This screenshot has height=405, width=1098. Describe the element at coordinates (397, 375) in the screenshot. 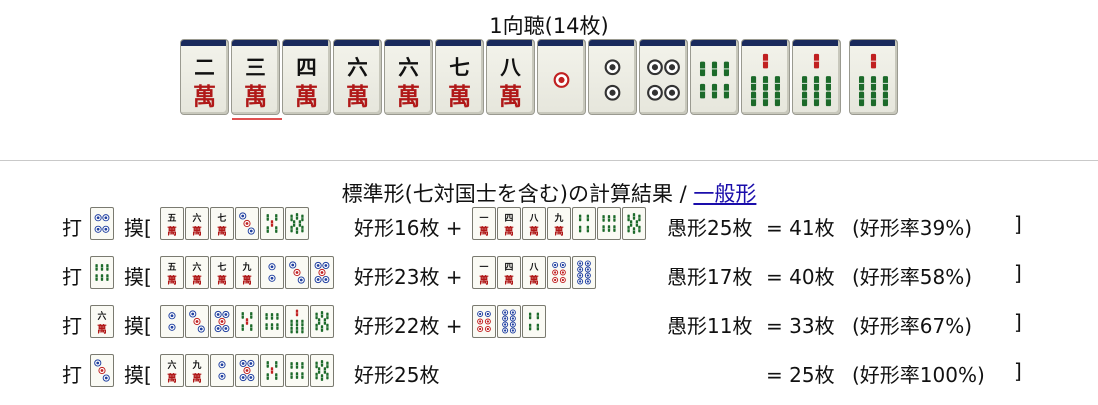

I see `good-shape-count: 好形25枚` at that location.